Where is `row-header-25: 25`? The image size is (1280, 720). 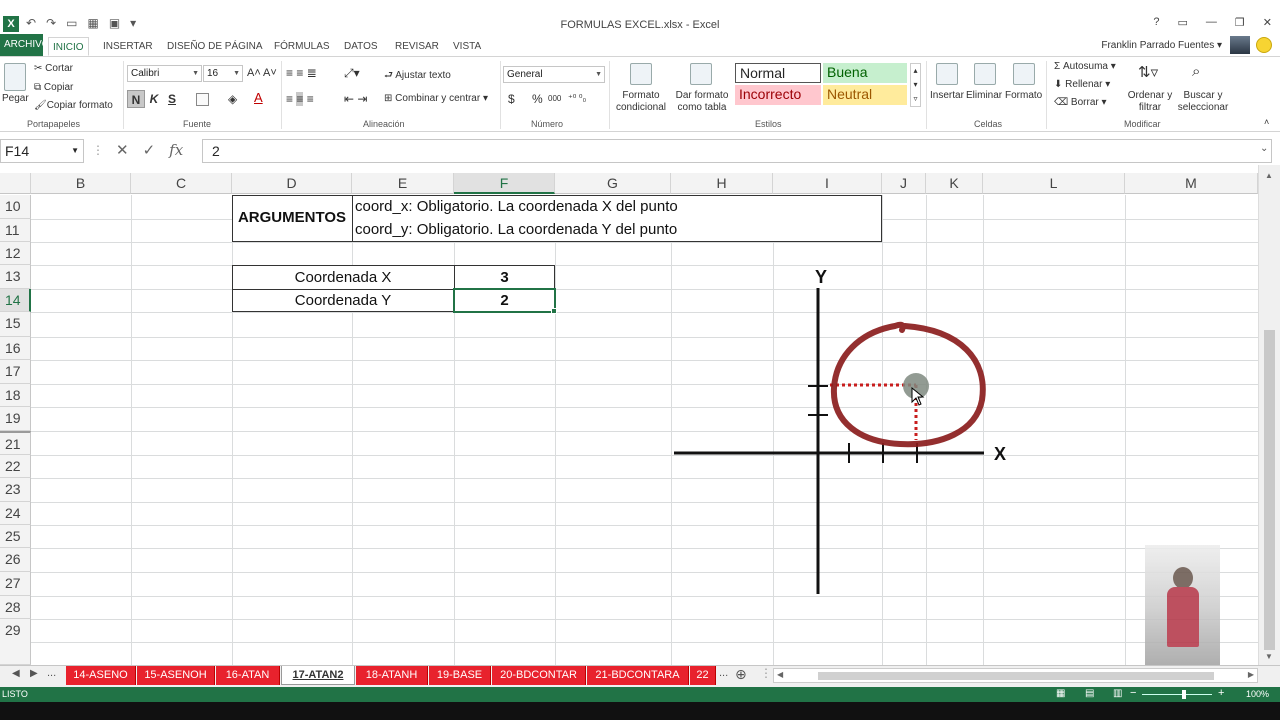 row-header-25: 25 is located at coordinates (15, 536).